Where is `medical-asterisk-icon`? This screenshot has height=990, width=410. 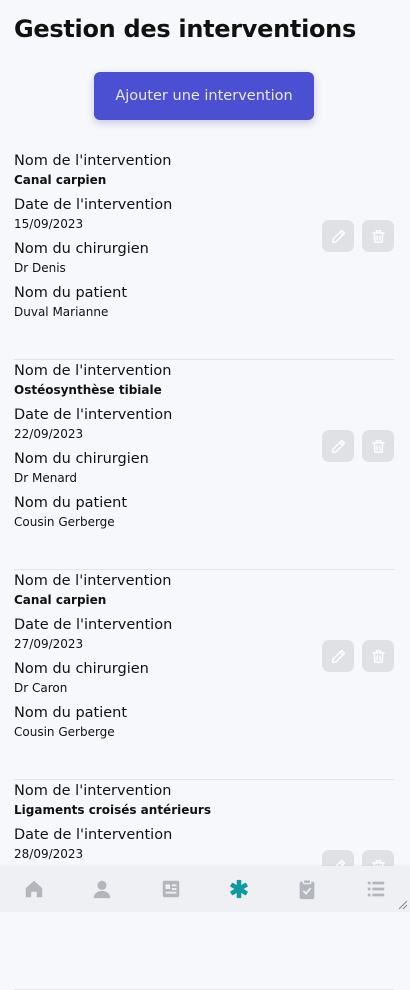
medical-asterisk-icon is located at coordinates (239, 889).